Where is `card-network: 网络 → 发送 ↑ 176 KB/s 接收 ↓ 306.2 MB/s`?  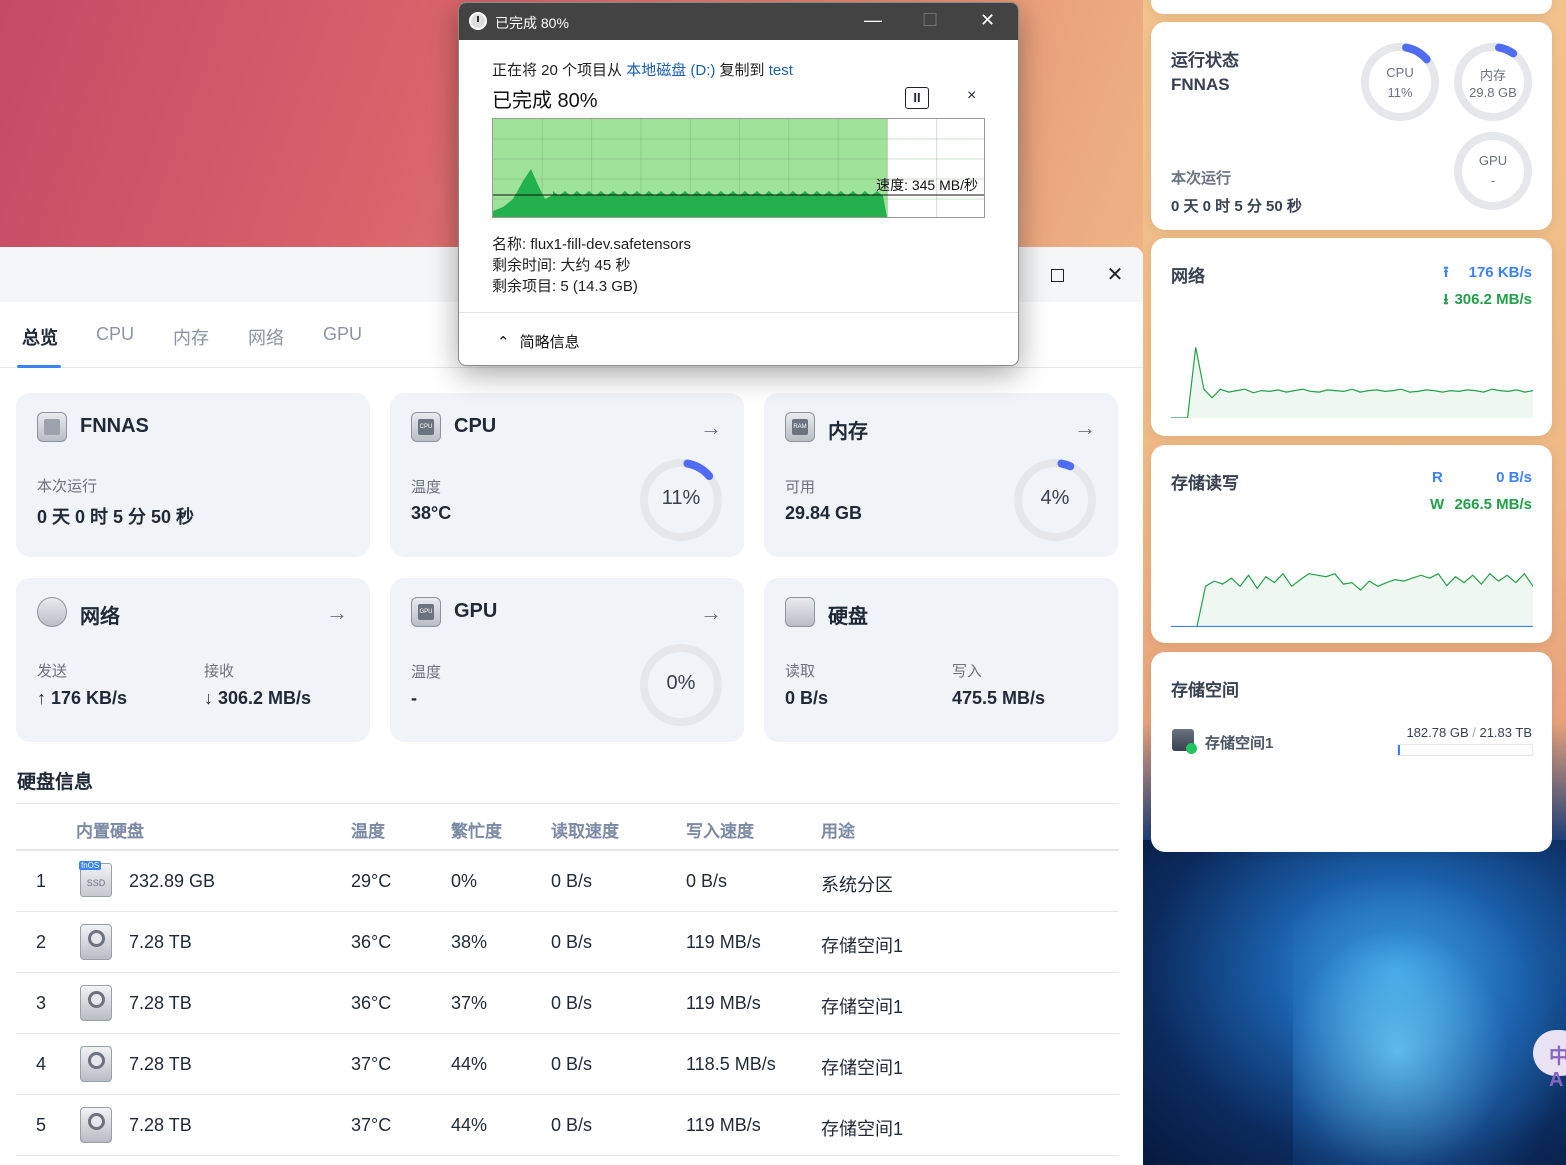 card-network: 网络 → 发送 ↑ 176 KB/s 接收 ↓ 306.2 MB/s is located at coordinates (193, 660).